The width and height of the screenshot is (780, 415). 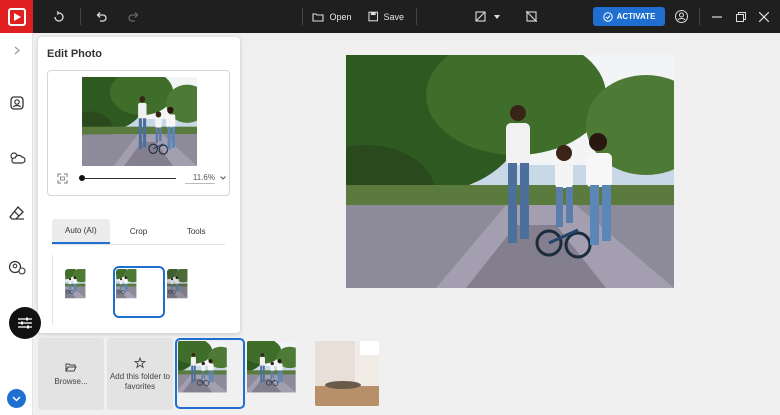 I want to click on minimize-icon, so click(x=717, y=16).